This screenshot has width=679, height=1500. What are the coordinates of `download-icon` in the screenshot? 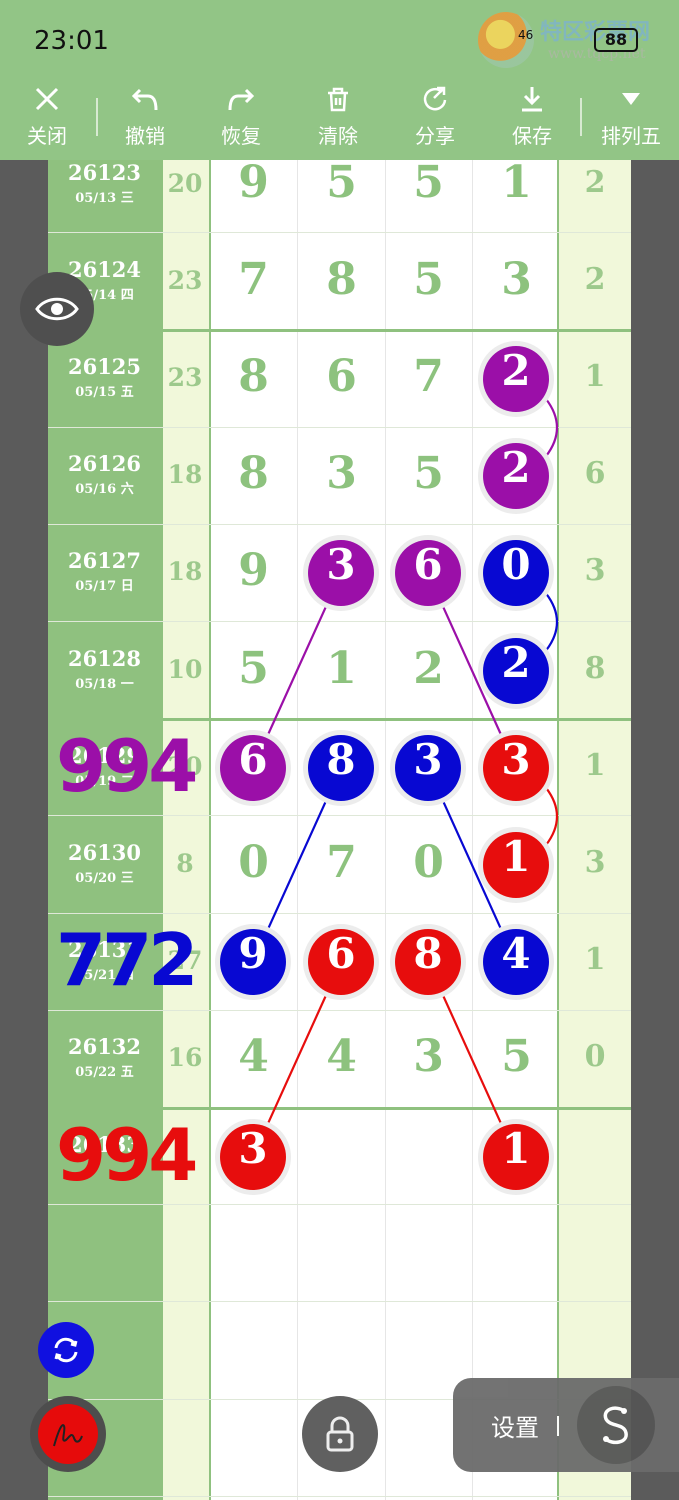 It's located at (532, 100).